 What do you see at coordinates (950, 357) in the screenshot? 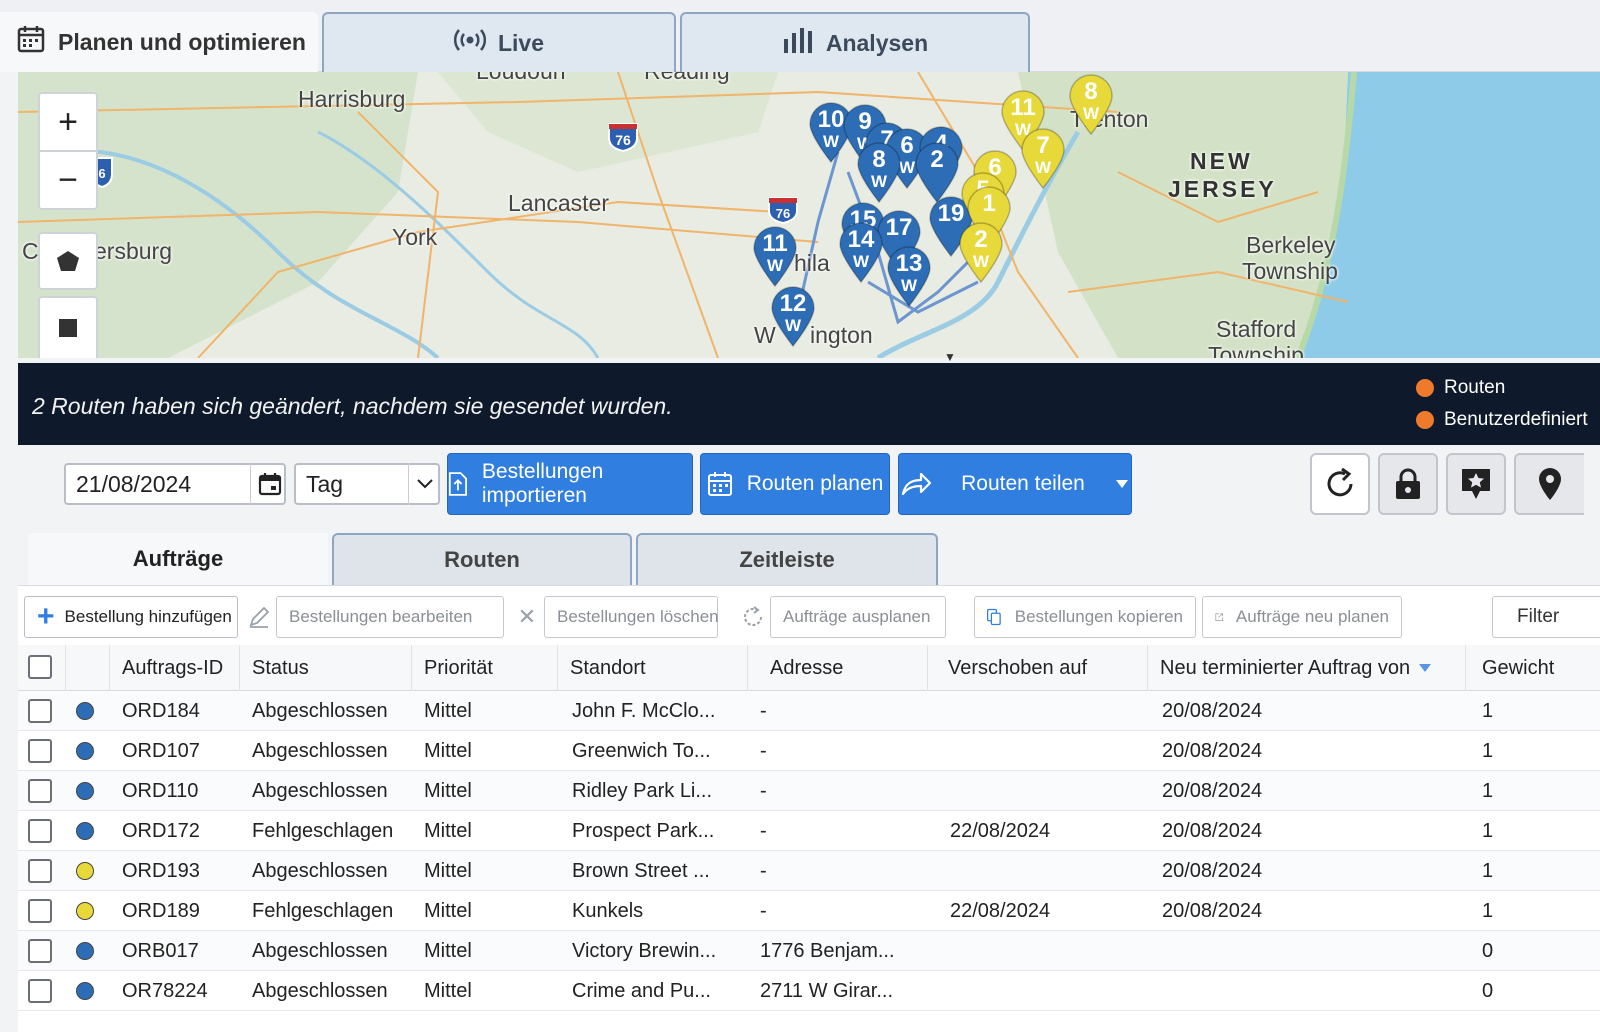
I see `collapse-map-handle: ▼` at bounding box center [950, 357].